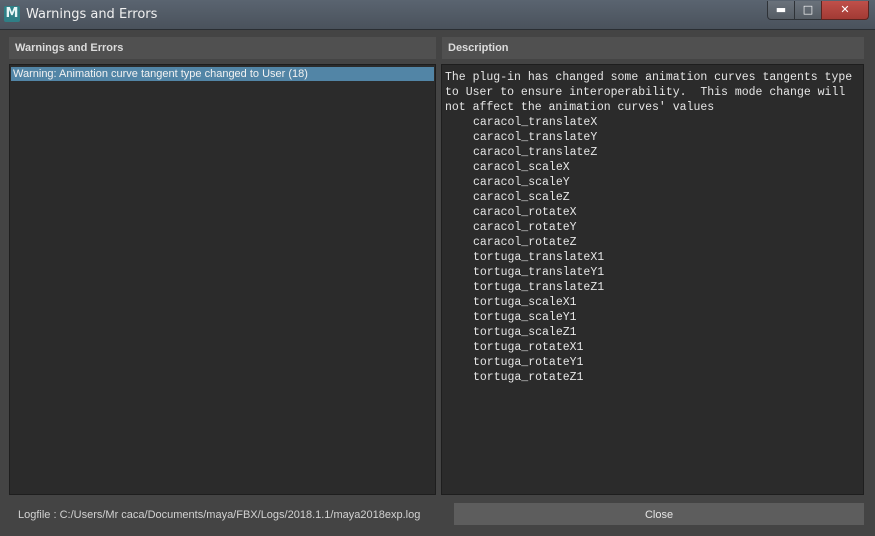 The image size is (875, 536). Describe the element at coordinates (525, 332) in the screenshot. I see `curve-item: tortuga_scaleZ1` at that location.